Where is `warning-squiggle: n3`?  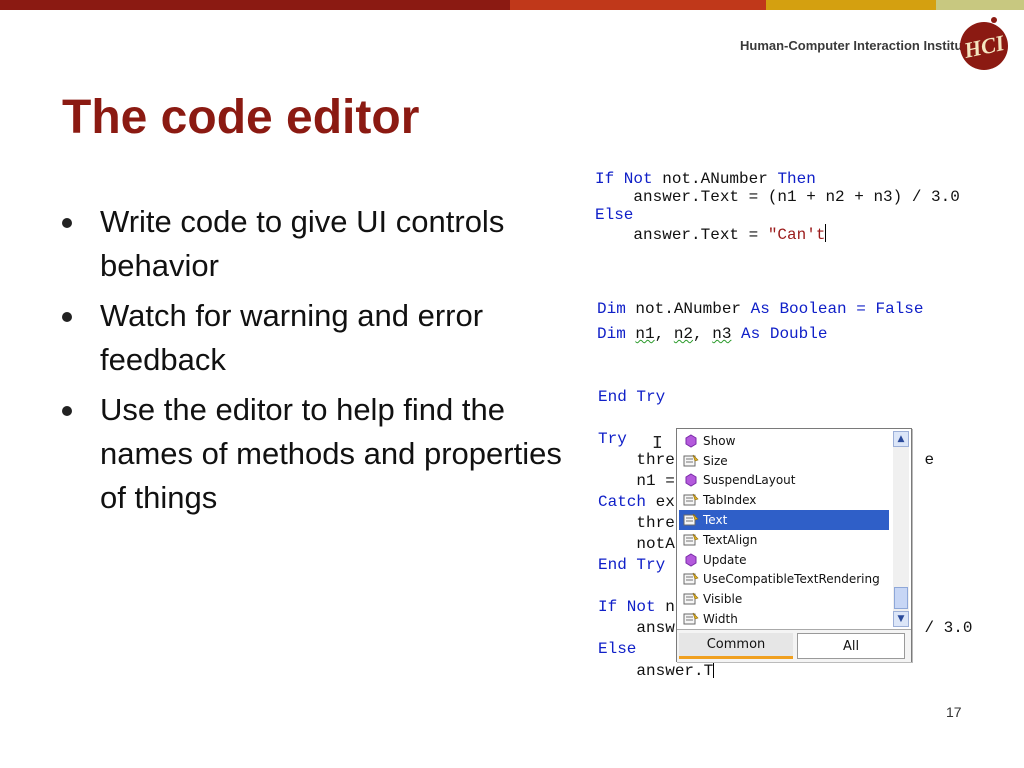
warning-squiggle: n3 is located at coordinates (722, 334).